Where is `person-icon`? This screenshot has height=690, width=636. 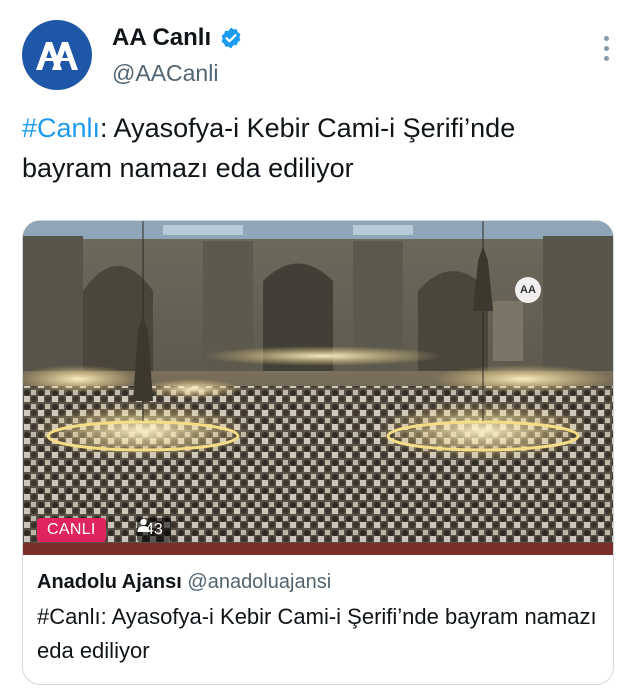 person-icon is located at coordinates (143, 525).